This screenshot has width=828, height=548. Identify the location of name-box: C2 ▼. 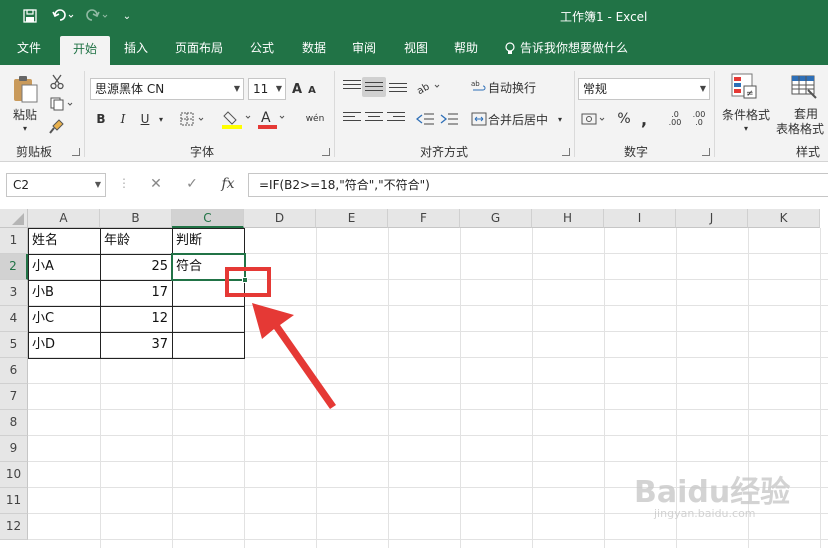
(56, 185).